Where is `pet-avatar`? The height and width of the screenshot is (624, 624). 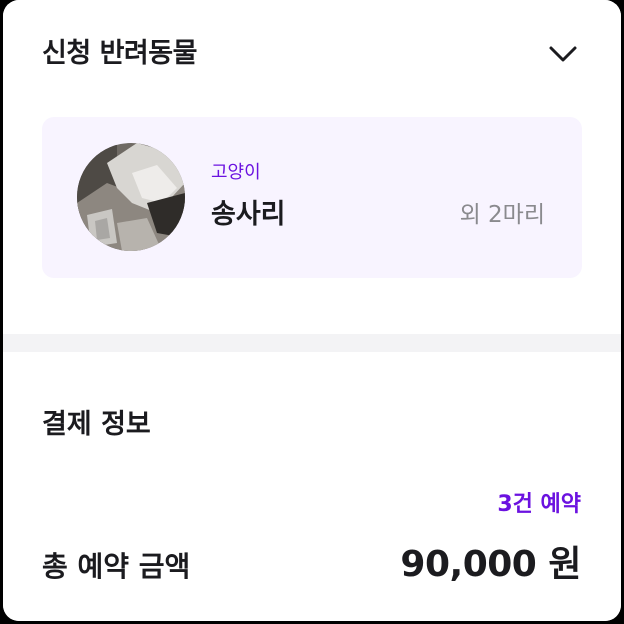
pet-avatar is located at coordinates (131, 197).